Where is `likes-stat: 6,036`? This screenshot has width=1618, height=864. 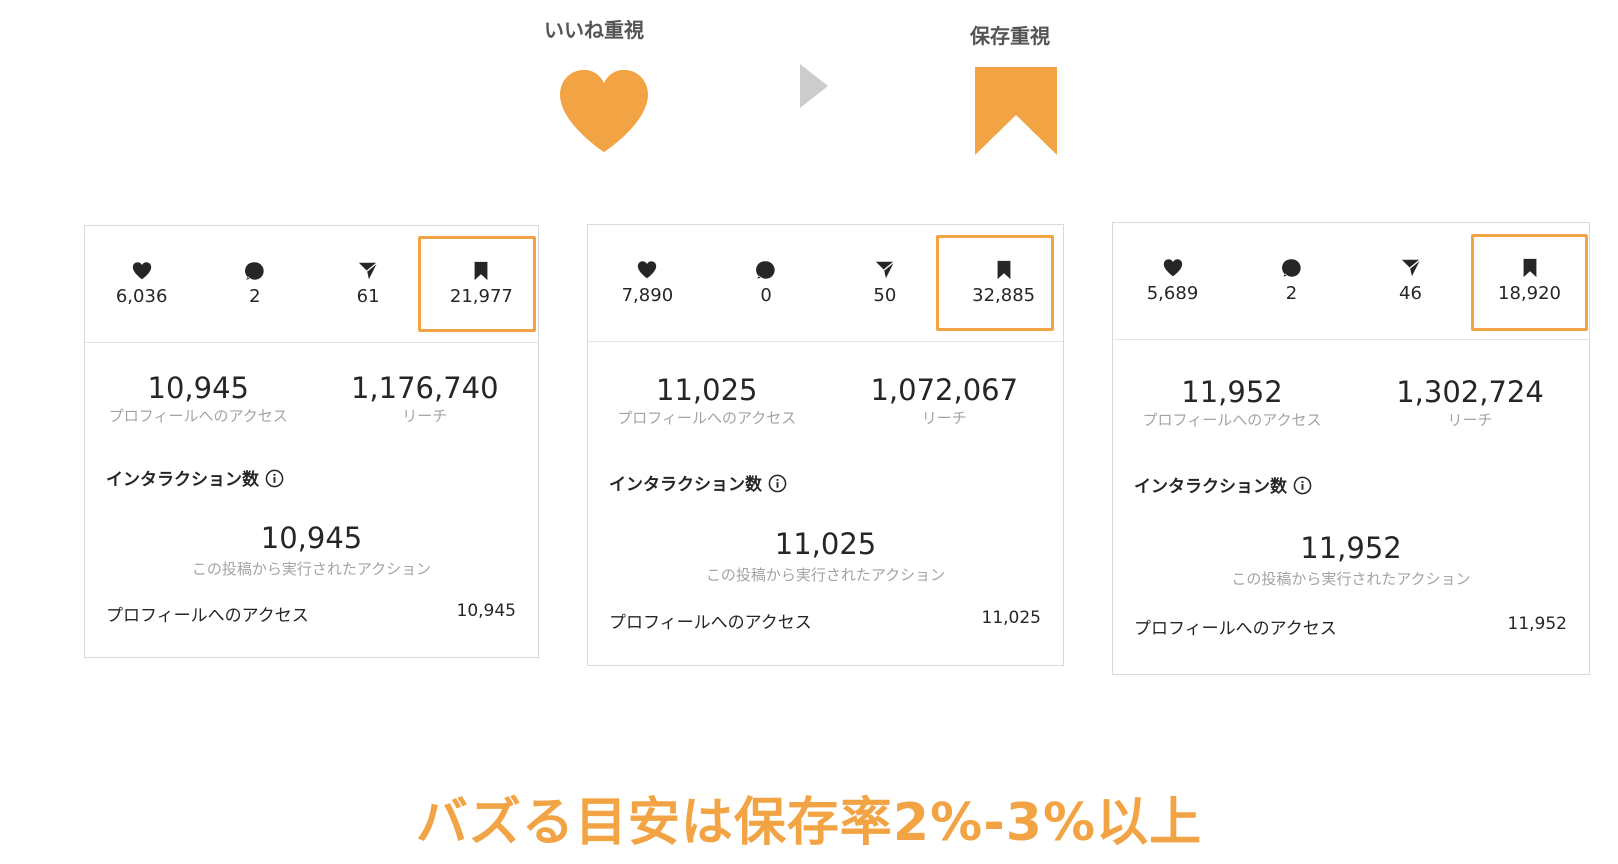 likes-stat: 6,036 is located at coordinates (141, 284).